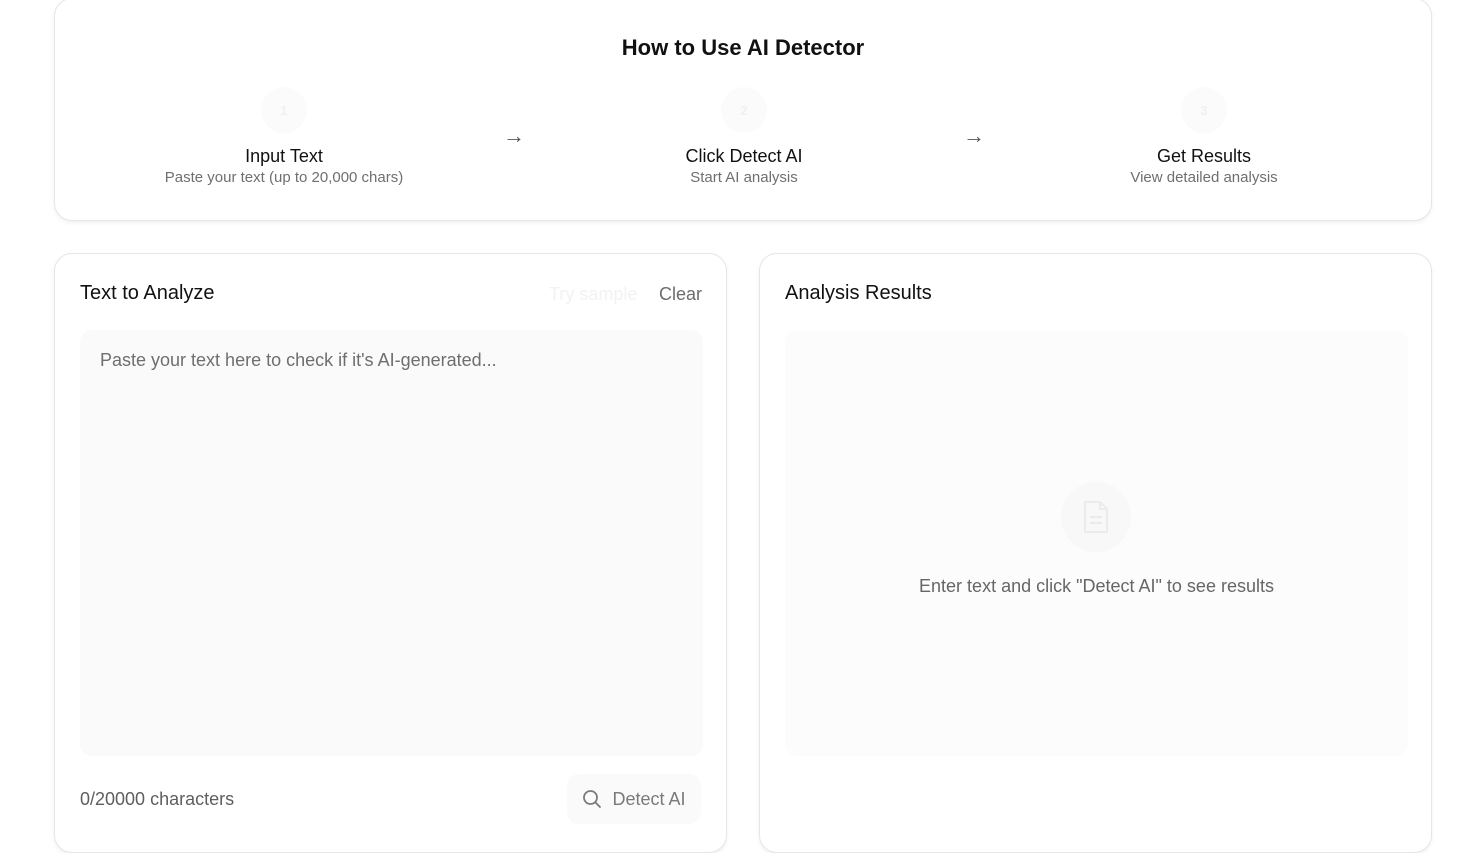  I want to click on how-to-title: How to Use AI Detector, so click(743, 47).